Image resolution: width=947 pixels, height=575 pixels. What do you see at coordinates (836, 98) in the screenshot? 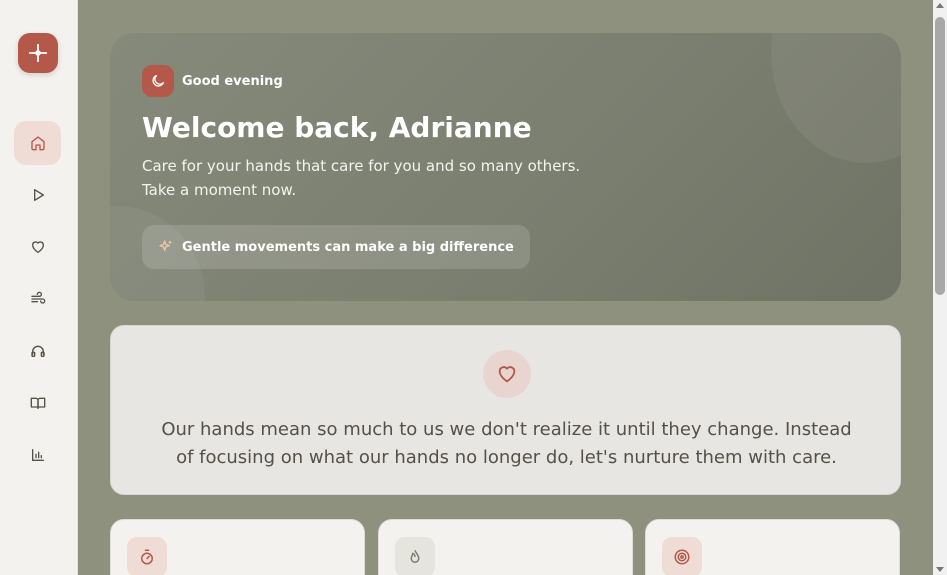
I see `hero-decoration` at bounding box center [836, 98].